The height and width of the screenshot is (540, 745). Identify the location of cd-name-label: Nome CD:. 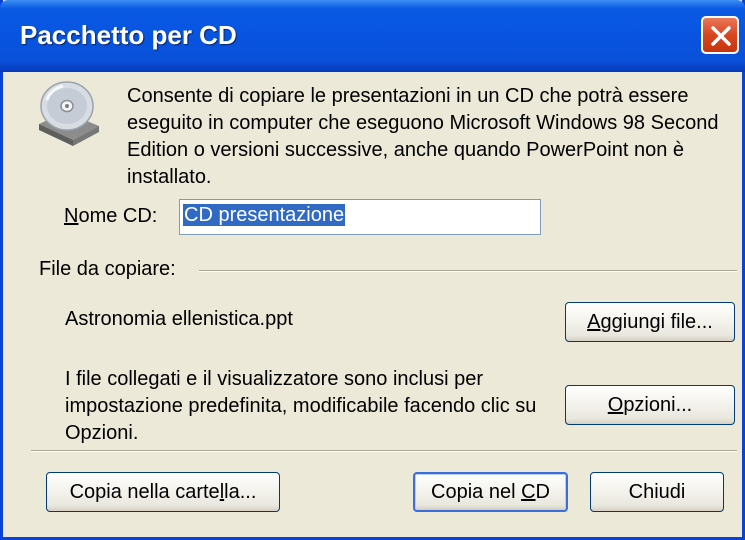
(111, 216).